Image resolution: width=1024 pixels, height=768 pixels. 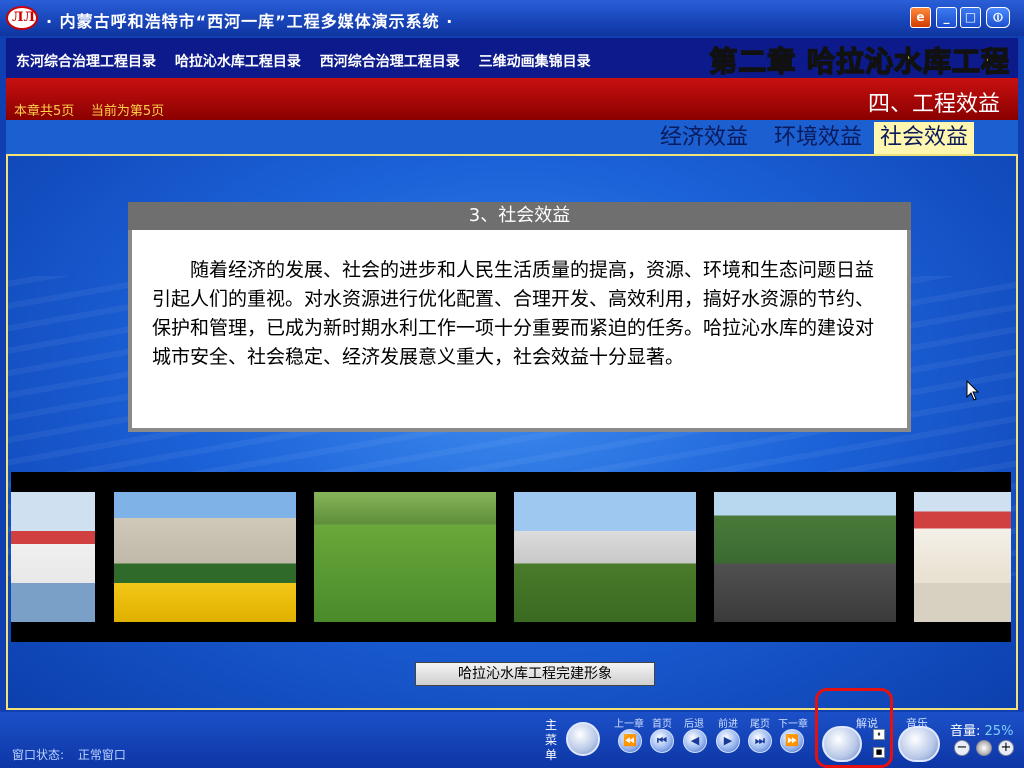 I want to click on tab-economic-benefit: 经济效益, so click(x=704, y=138).